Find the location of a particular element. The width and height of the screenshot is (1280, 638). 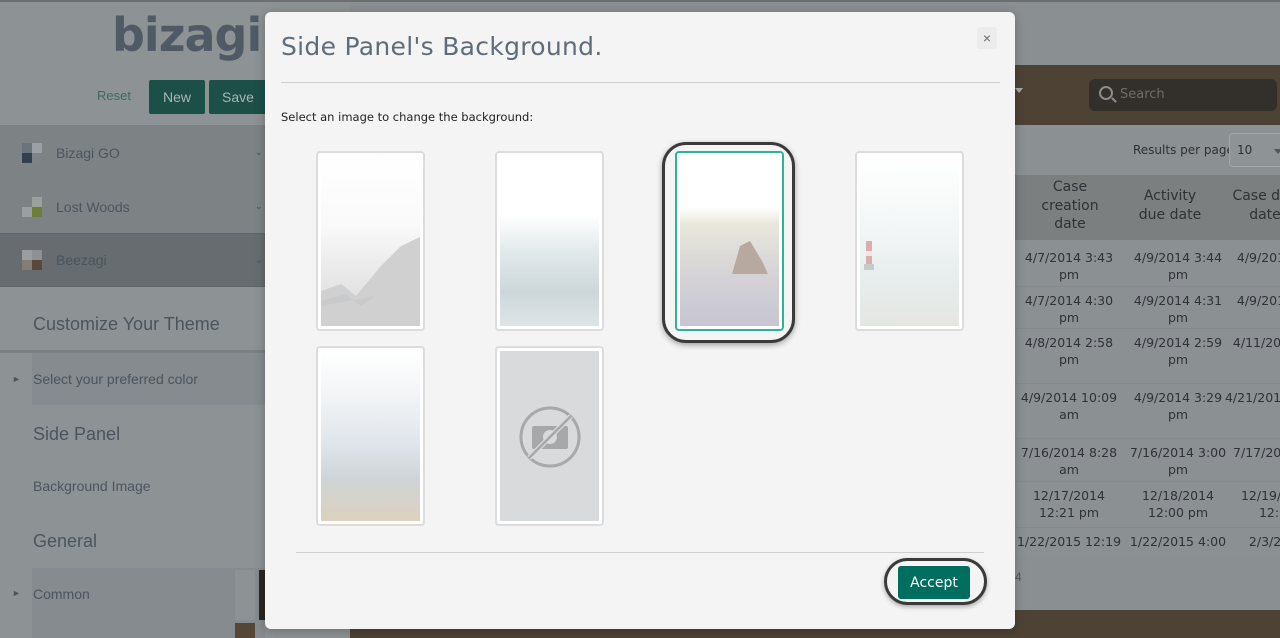

table-cell: 4/9/2014 2:59 pm is located at coordinates (1178, 351).